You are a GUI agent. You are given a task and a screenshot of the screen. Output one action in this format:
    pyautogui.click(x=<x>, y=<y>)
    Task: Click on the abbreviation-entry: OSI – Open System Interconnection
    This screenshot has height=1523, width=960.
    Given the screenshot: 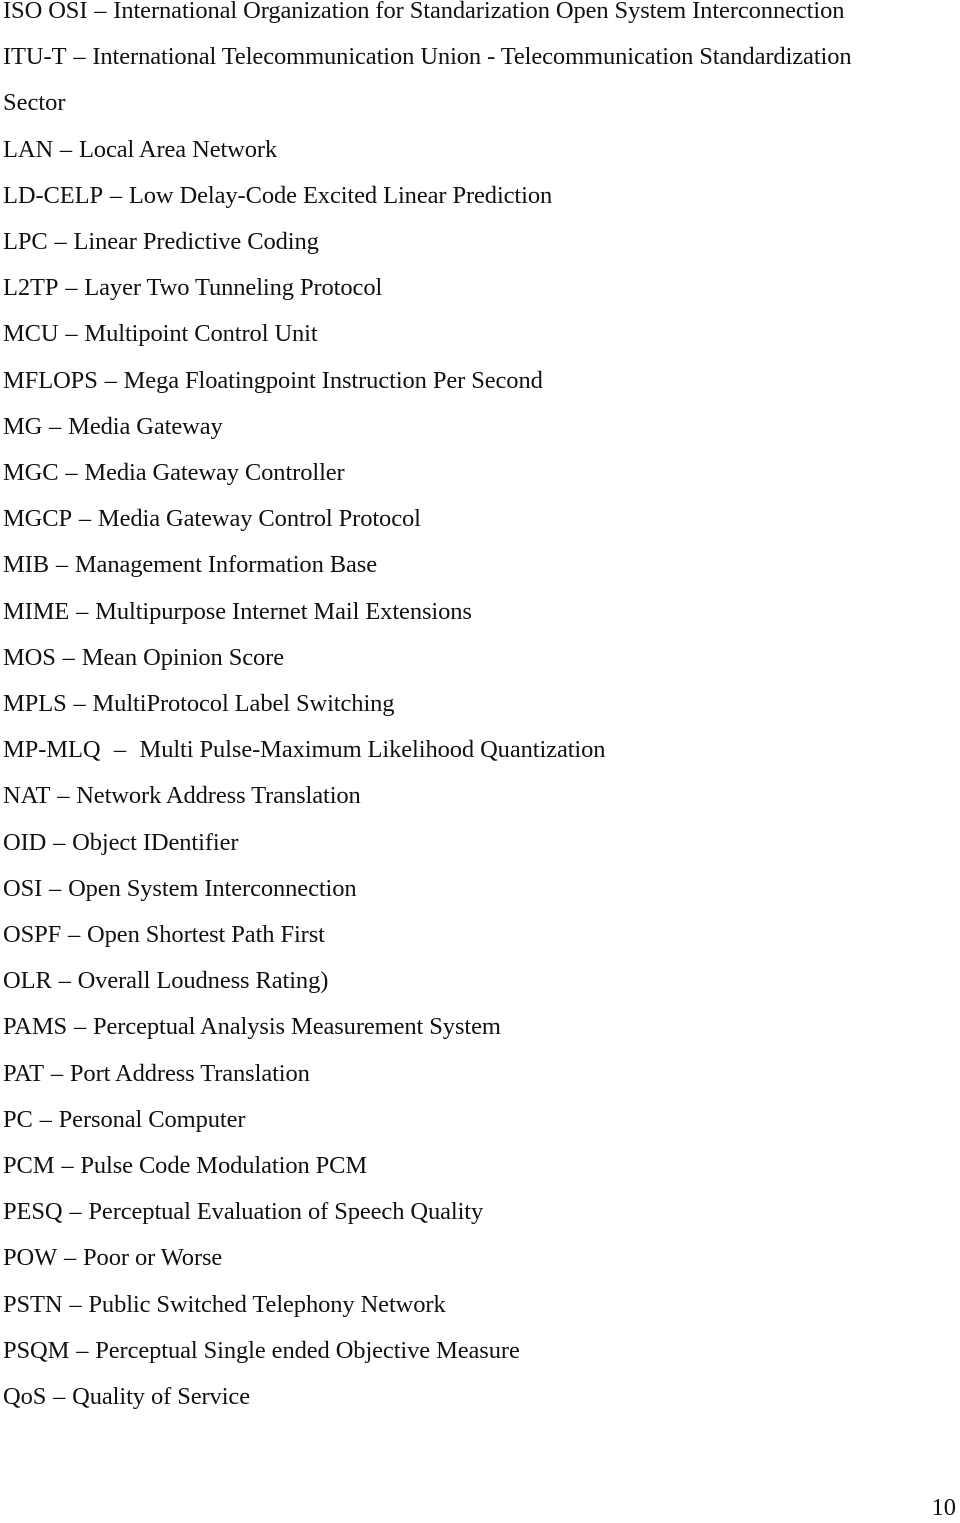 What is the action you would take?
    pyautogui.click(x=180, y=889)
    